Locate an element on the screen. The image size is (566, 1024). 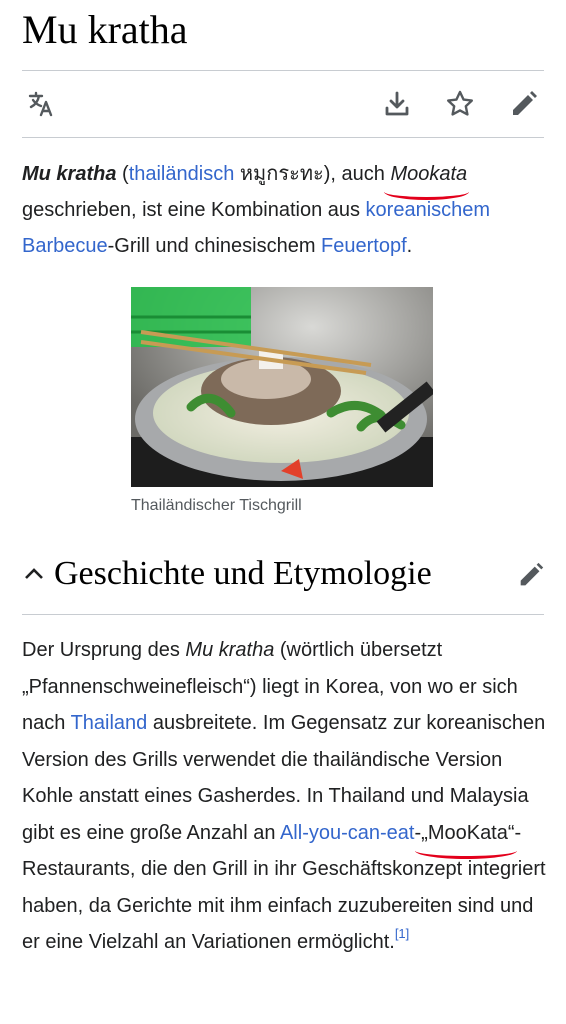
text: ), auch is located at coordinates (357, 174).